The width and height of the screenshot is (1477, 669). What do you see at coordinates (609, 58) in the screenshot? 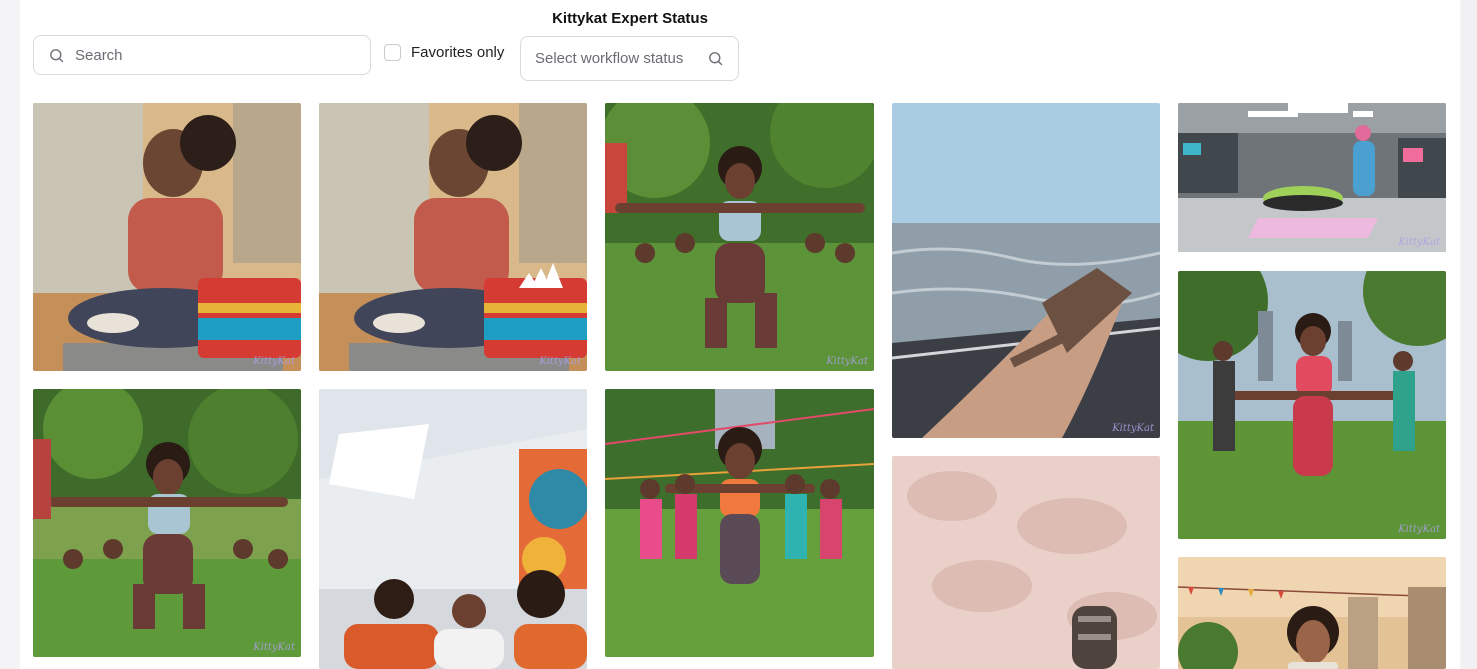
I see `workflow-status-placeholder: Select workflow status` at bounding box center [609, 58].